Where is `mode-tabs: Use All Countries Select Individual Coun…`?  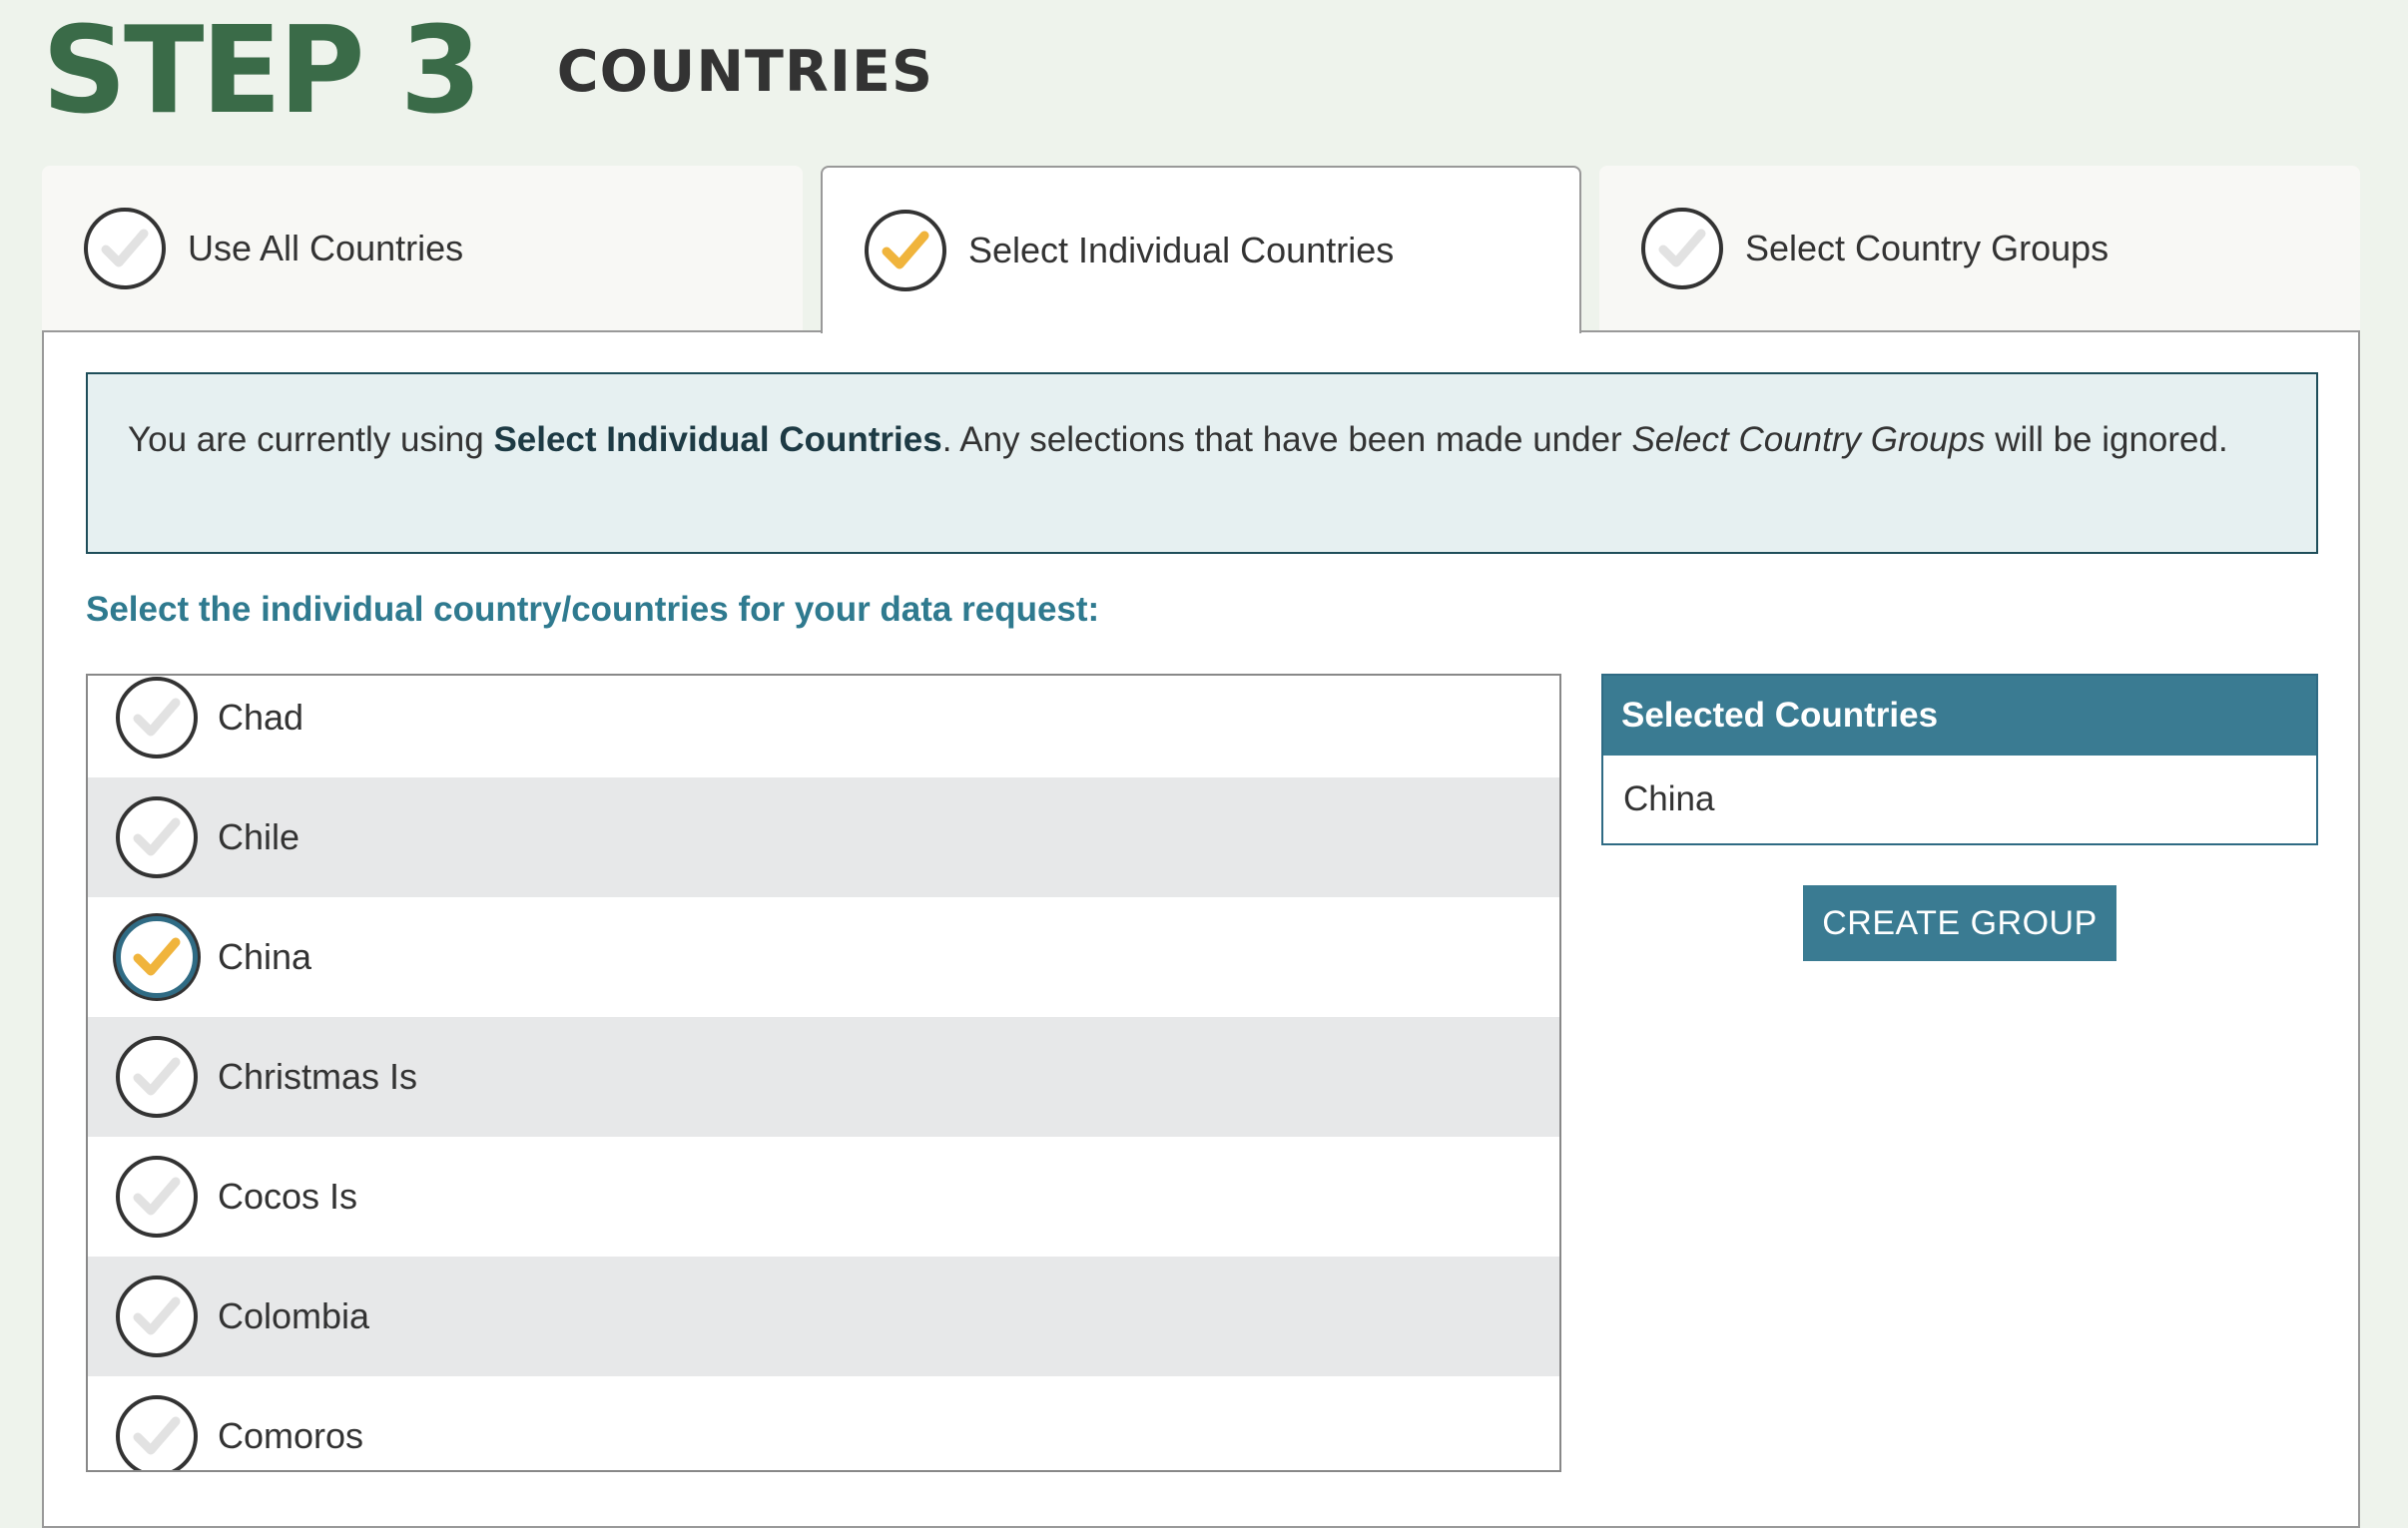
mode-tabs: Use All Countries Select Individual Coun… is located at coordinates (1201, 249).